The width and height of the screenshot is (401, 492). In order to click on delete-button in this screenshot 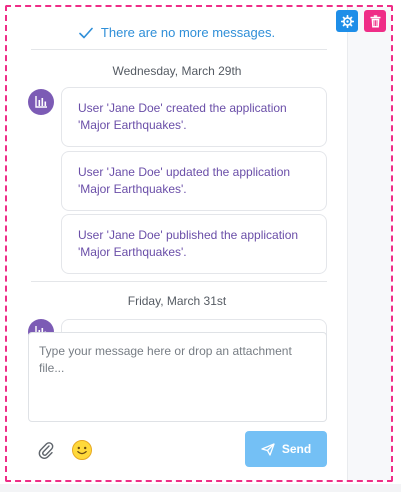, I will do `click(375, 21)`.